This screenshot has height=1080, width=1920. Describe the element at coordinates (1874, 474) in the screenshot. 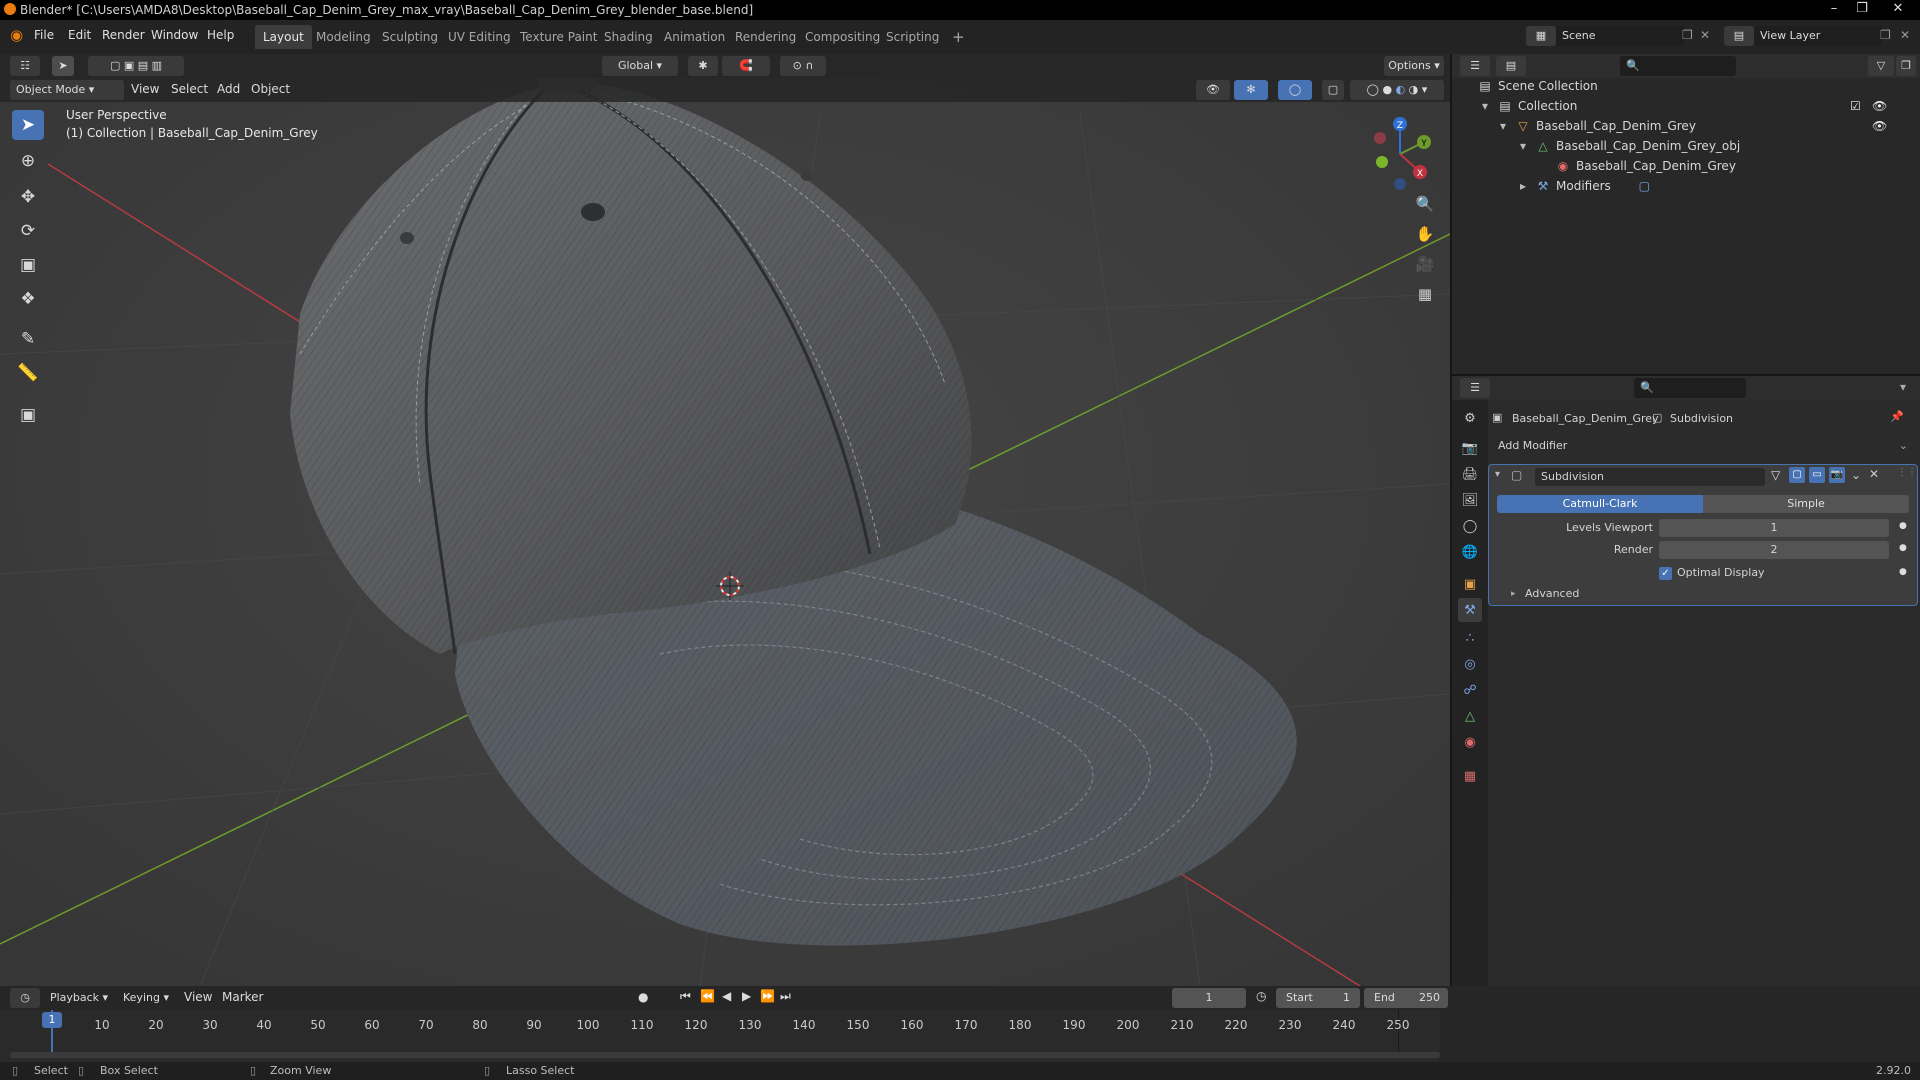

I see `remove-modifier-icon: ✕` at that location.